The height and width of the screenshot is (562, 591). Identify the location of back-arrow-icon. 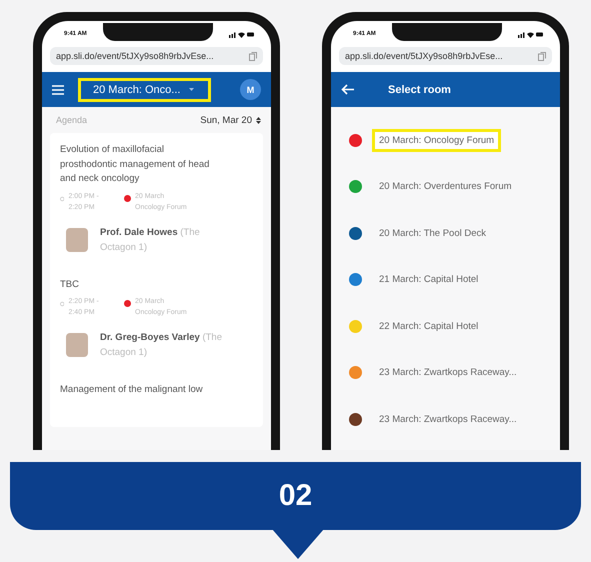
(347, 89).